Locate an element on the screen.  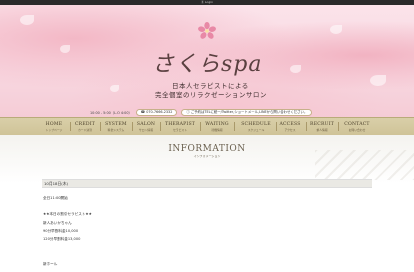
nav-label: RECRUIT is located at coordinates (322, 124).